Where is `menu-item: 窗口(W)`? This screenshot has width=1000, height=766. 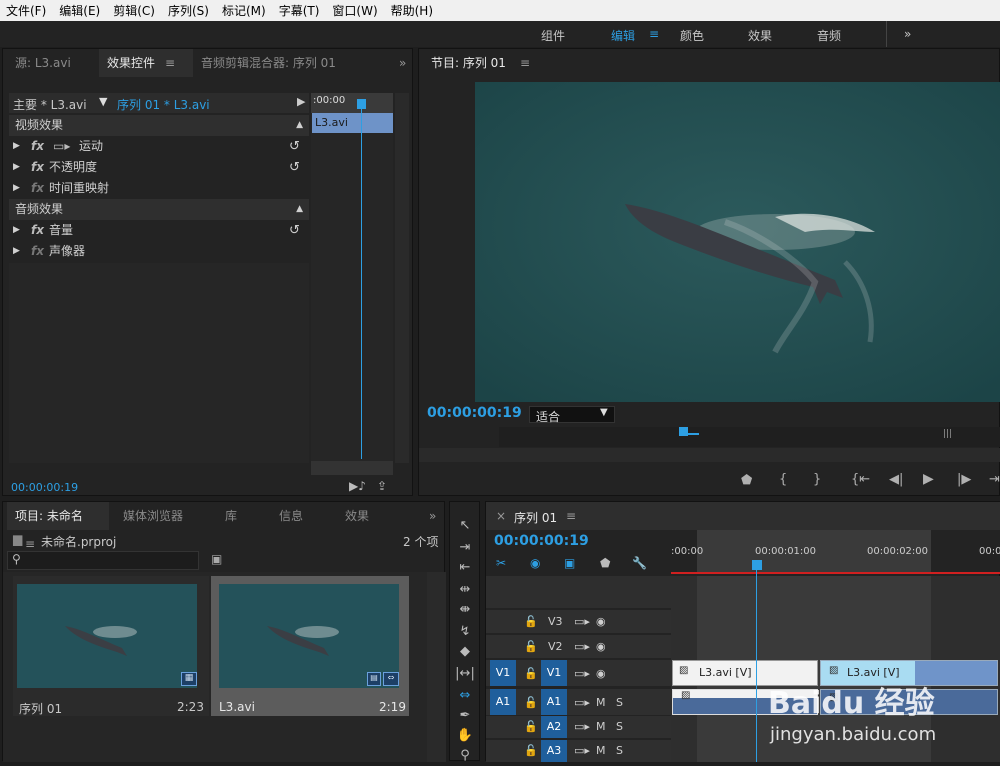
menu-item: 窗口(W) is located at coordinates (354, 10).